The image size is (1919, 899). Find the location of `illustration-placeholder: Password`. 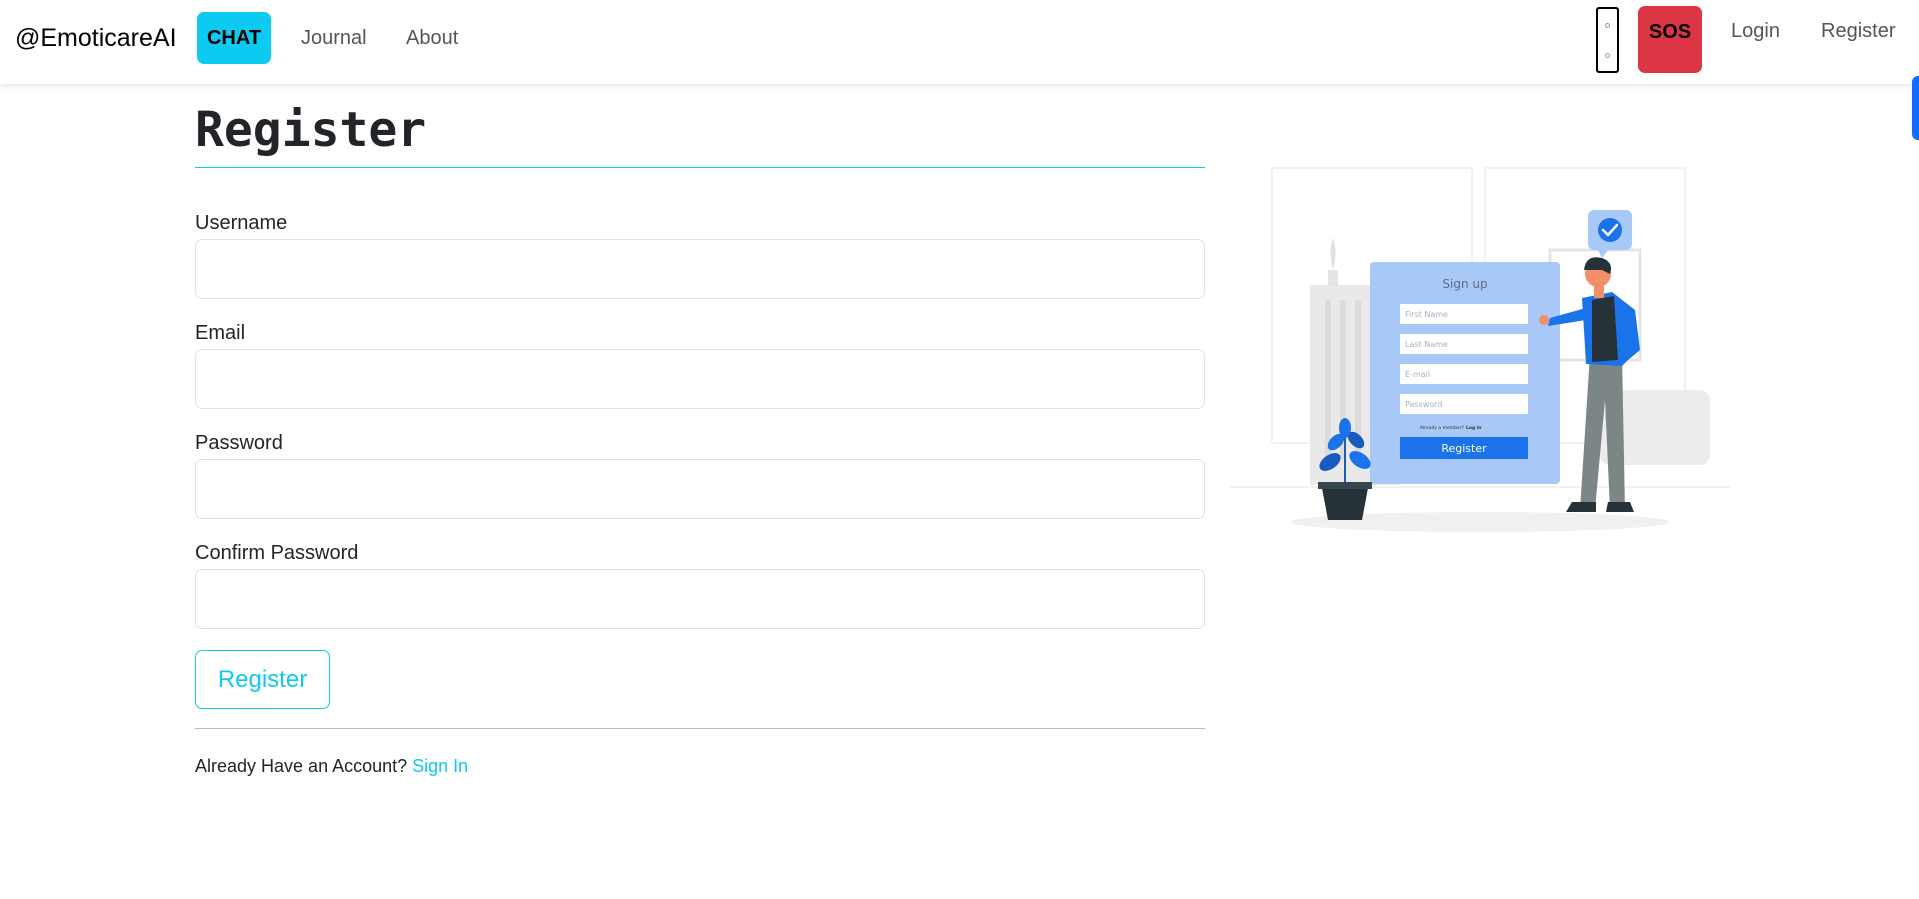

illustration-placeholder: Password is located at coordinates (1423, 404).